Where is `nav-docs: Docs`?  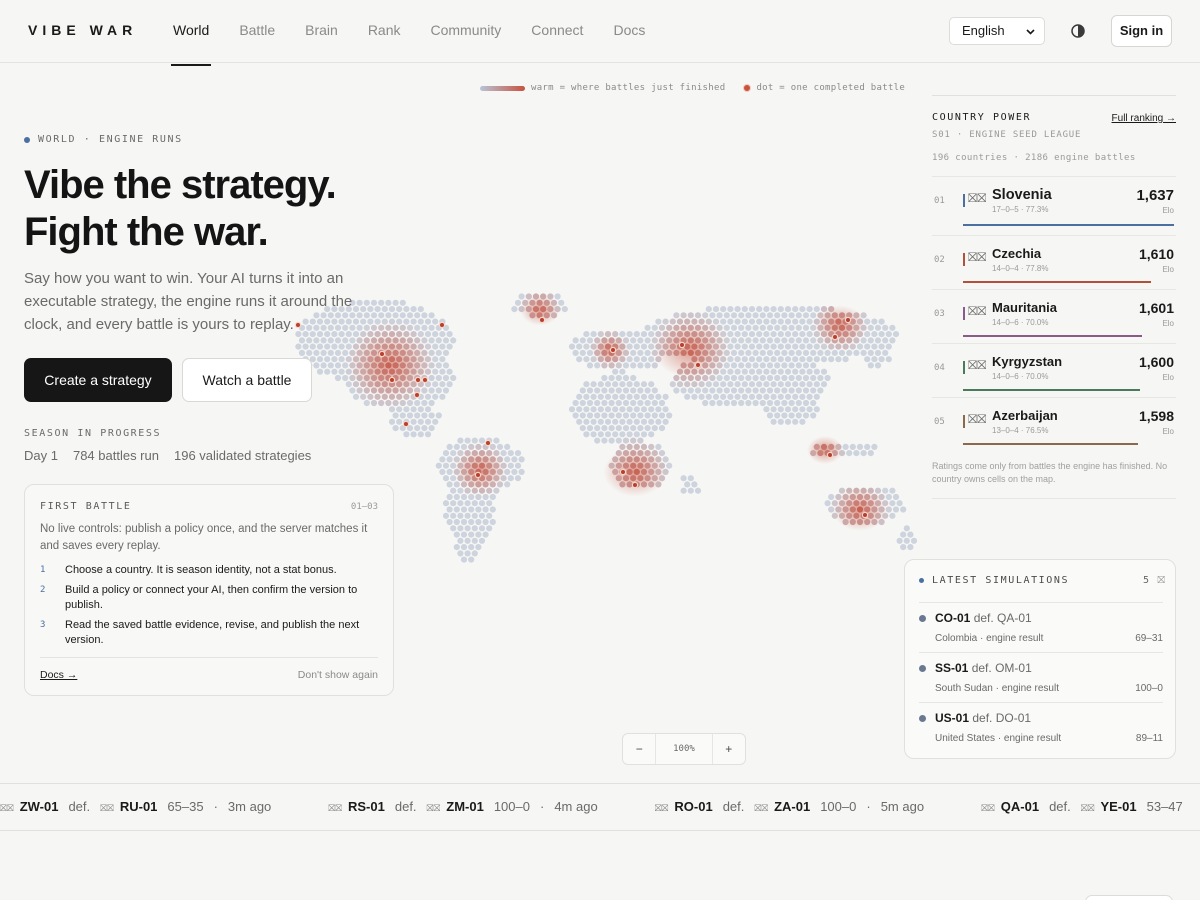 nav-docs: Docs is located at coordinates (629, 31).